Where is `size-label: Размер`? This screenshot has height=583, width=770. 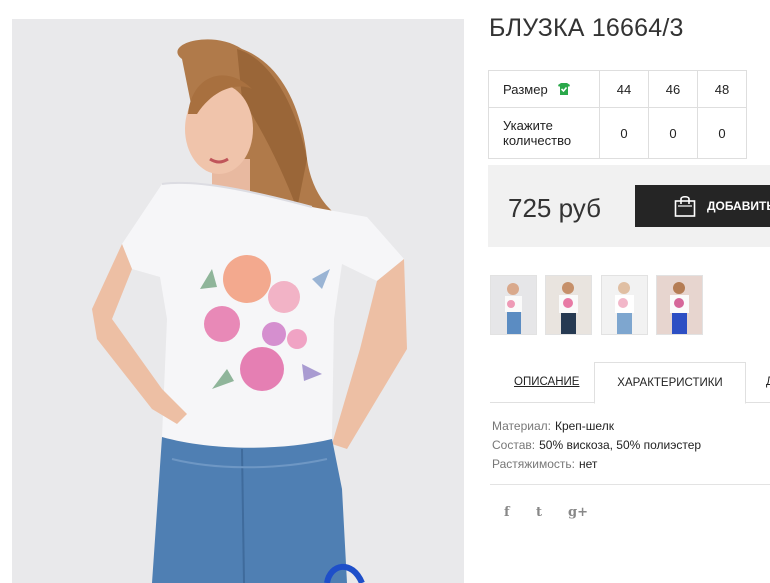 size-label: Размер is located at coordinates (525, 89).